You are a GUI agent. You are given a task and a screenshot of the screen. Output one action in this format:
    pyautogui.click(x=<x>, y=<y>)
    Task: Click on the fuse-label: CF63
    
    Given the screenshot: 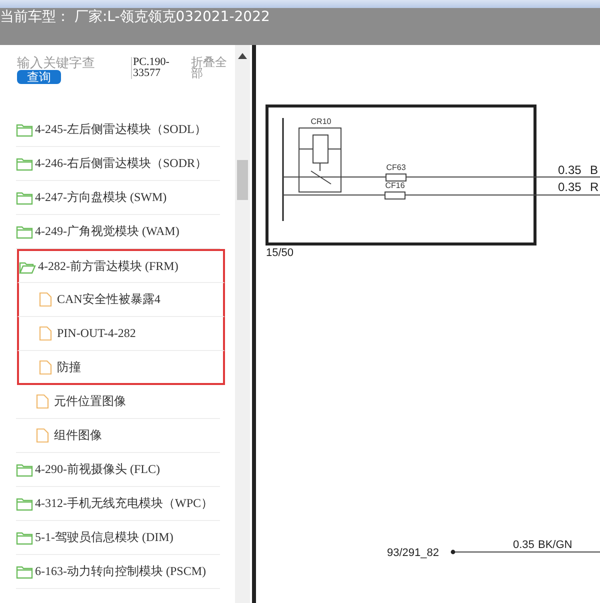 What is the action you would take?
    pyautogui.click(x=396, y=167)
    